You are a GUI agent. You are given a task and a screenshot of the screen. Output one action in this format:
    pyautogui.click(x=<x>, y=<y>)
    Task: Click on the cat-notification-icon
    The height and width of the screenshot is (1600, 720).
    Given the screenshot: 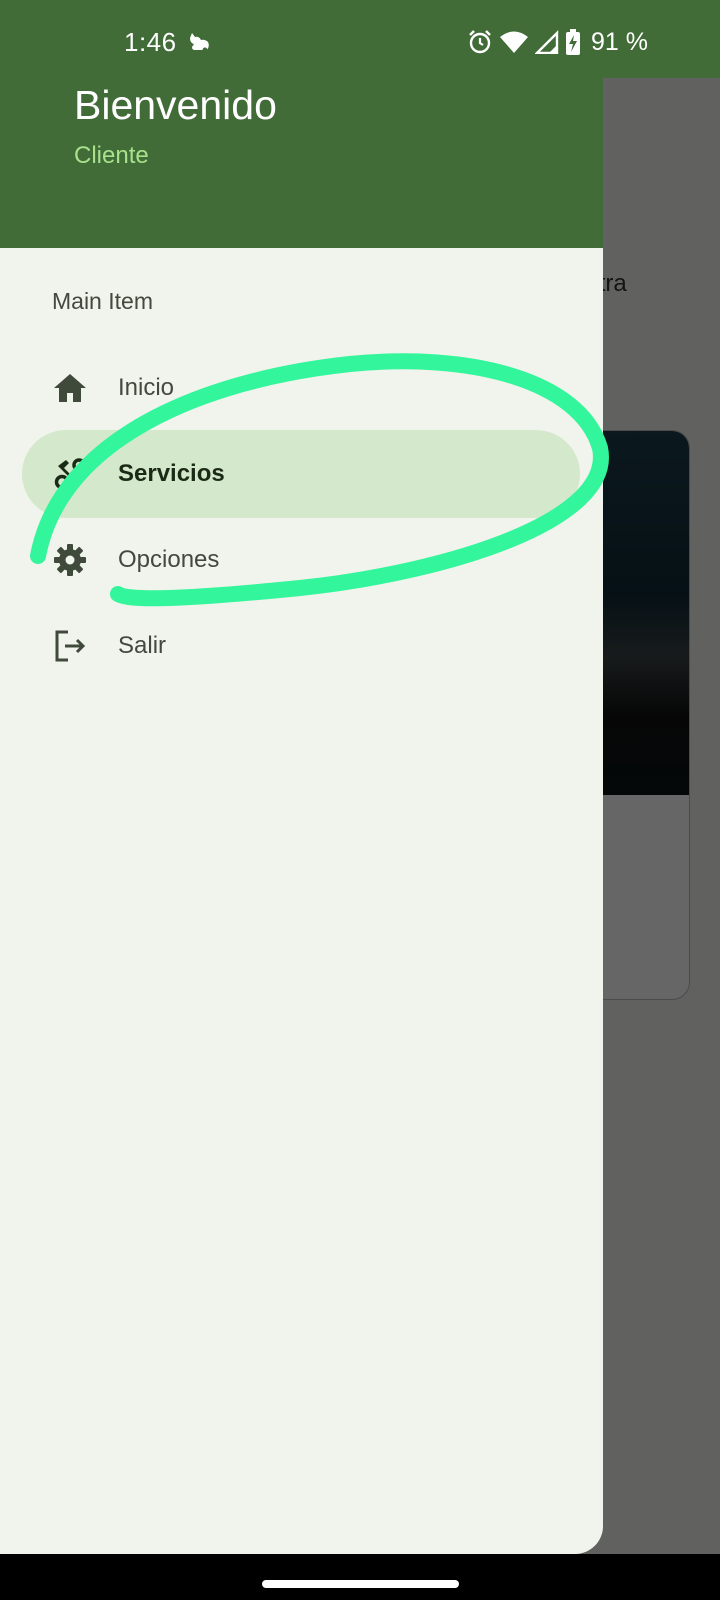 What is the action you would take?
    pyautogui.click(x=199, y=43)
    